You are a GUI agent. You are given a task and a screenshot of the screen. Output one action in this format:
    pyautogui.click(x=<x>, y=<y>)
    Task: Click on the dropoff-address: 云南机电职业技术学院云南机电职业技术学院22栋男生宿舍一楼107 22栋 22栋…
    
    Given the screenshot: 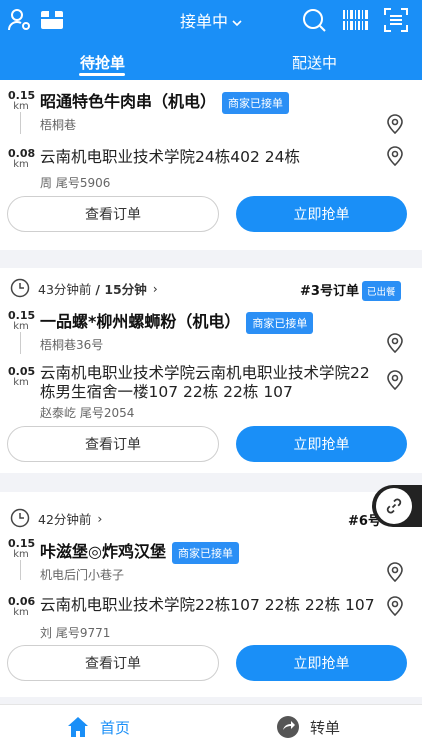 What is the action you would take?
    pyautogui.click(x=205, y=382)
    